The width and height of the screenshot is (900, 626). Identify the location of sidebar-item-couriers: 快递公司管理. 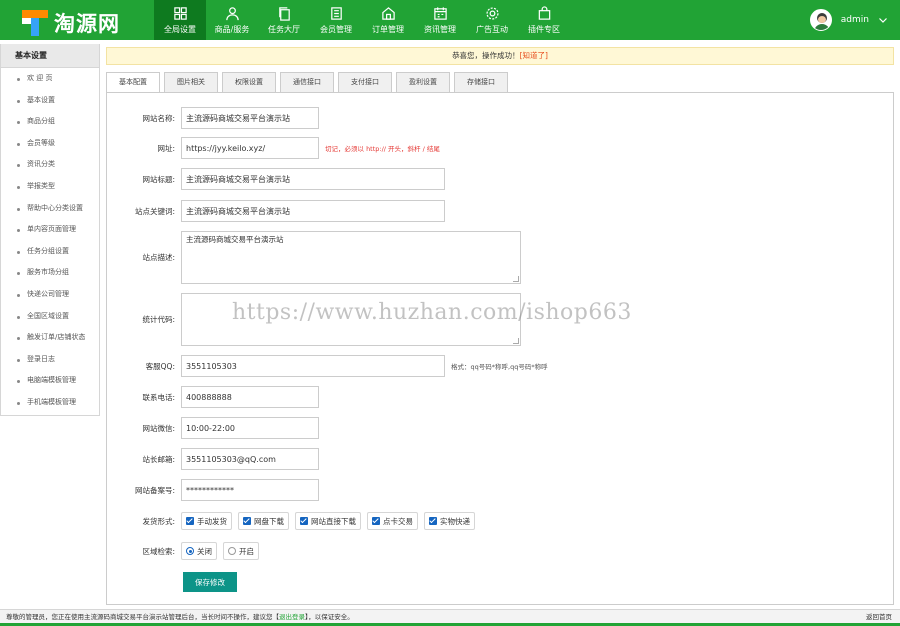
(50, 295).